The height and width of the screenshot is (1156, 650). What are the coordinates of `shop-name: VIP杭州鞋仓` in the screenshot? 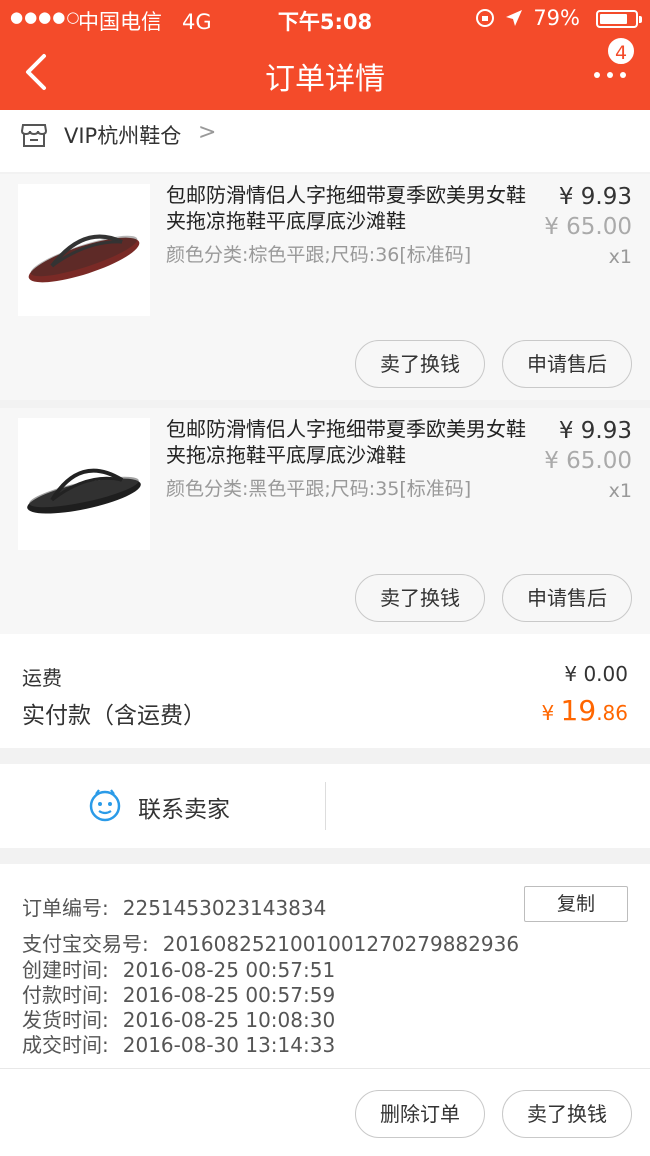 It's located at (123, 136).